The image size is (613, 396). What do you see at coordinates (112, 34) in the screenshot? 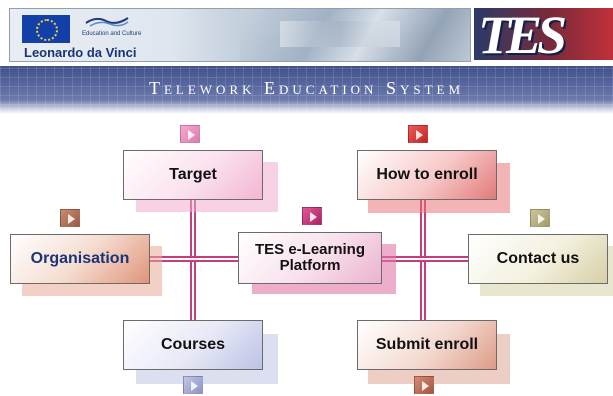
I see `program-line: Education and Culture` at bounding box center [112, 34].